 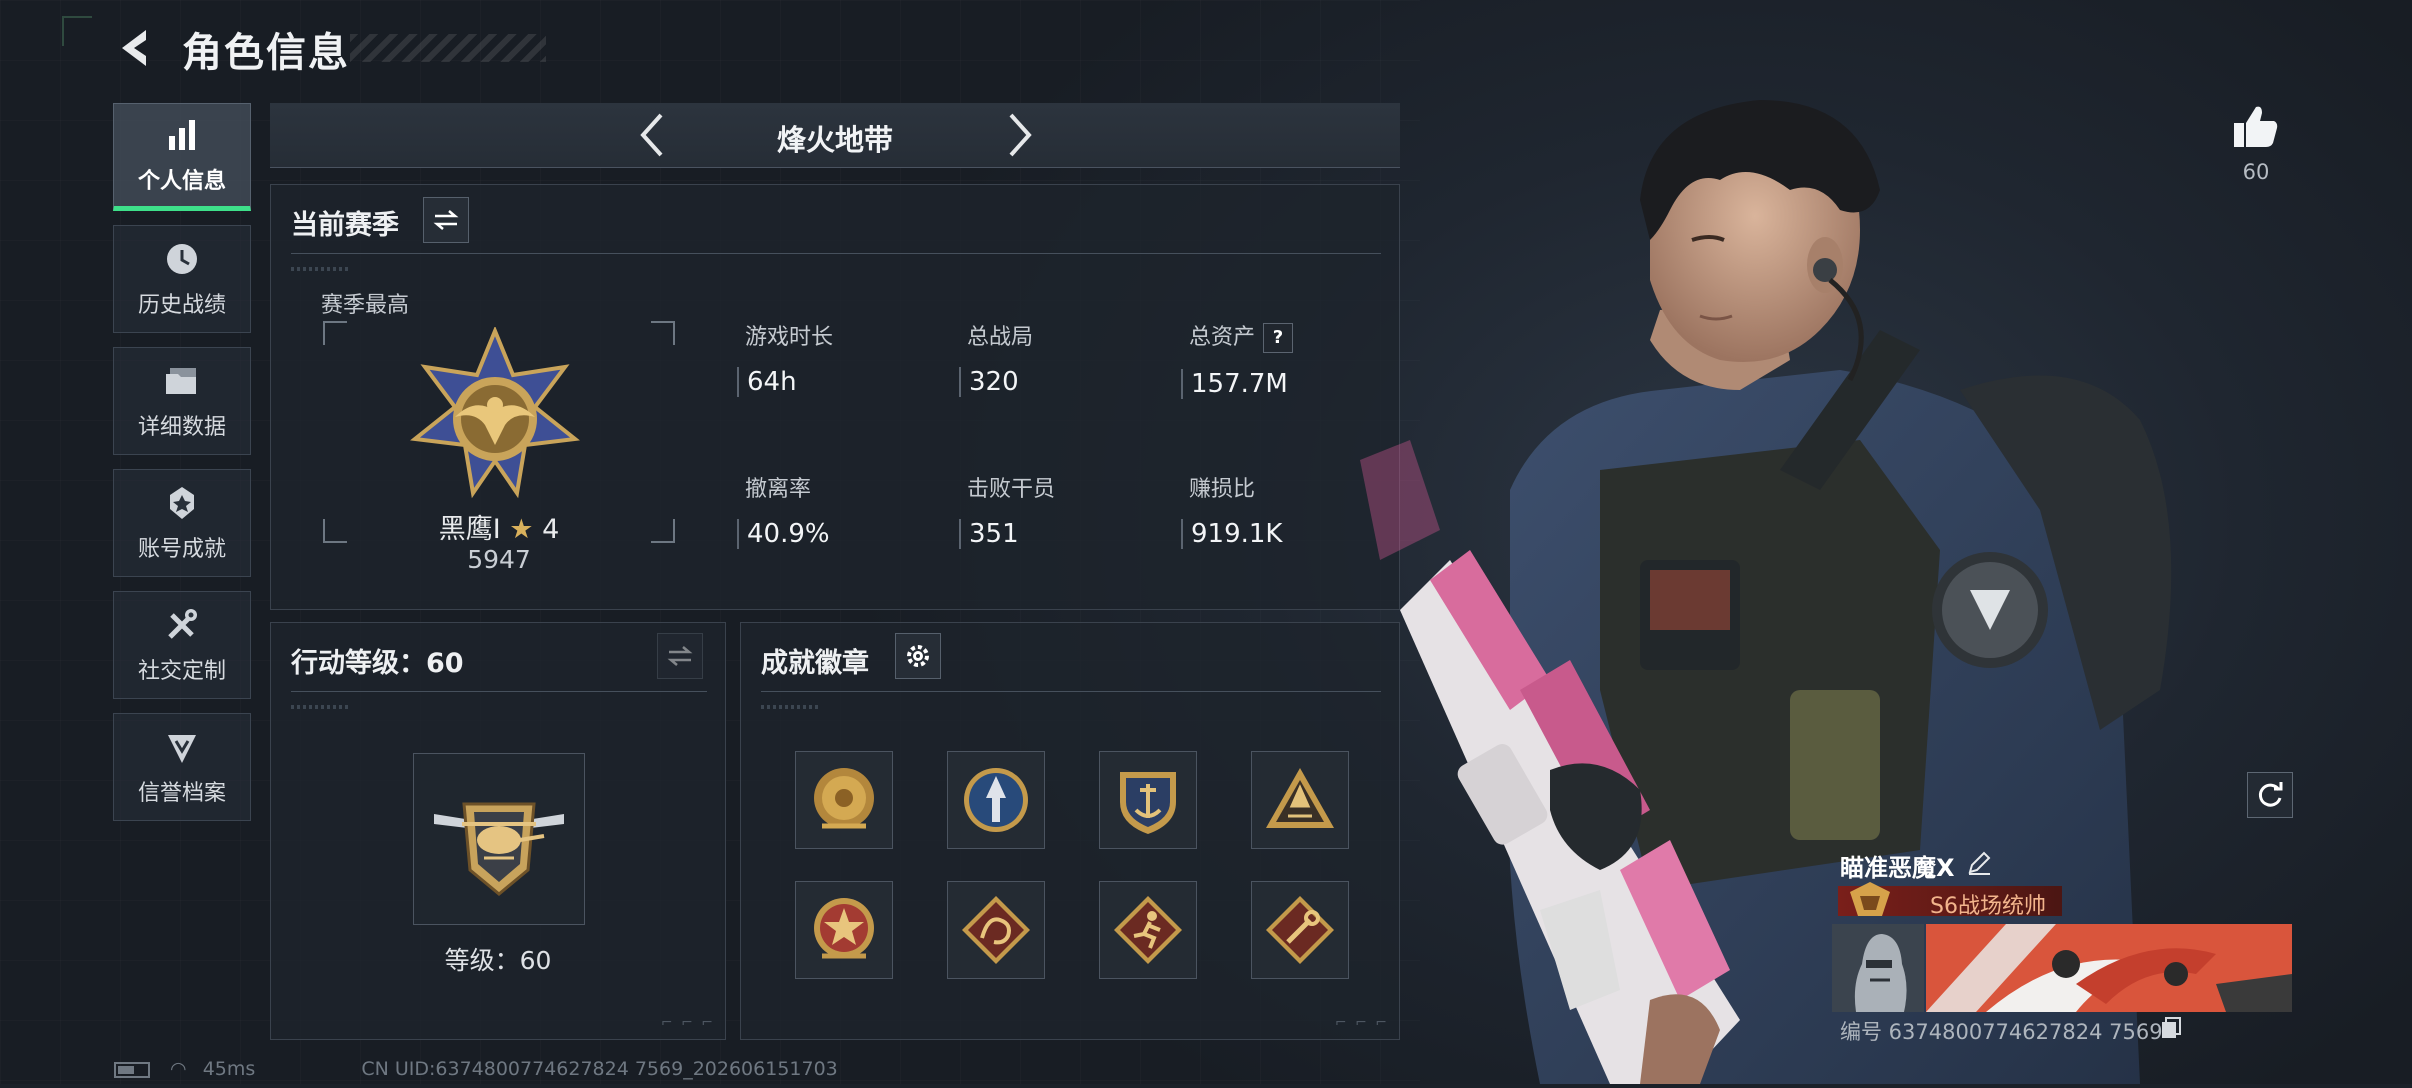 I want to click on sidebar-item-social-custom: 社交定制, so click(x=182, y=645).